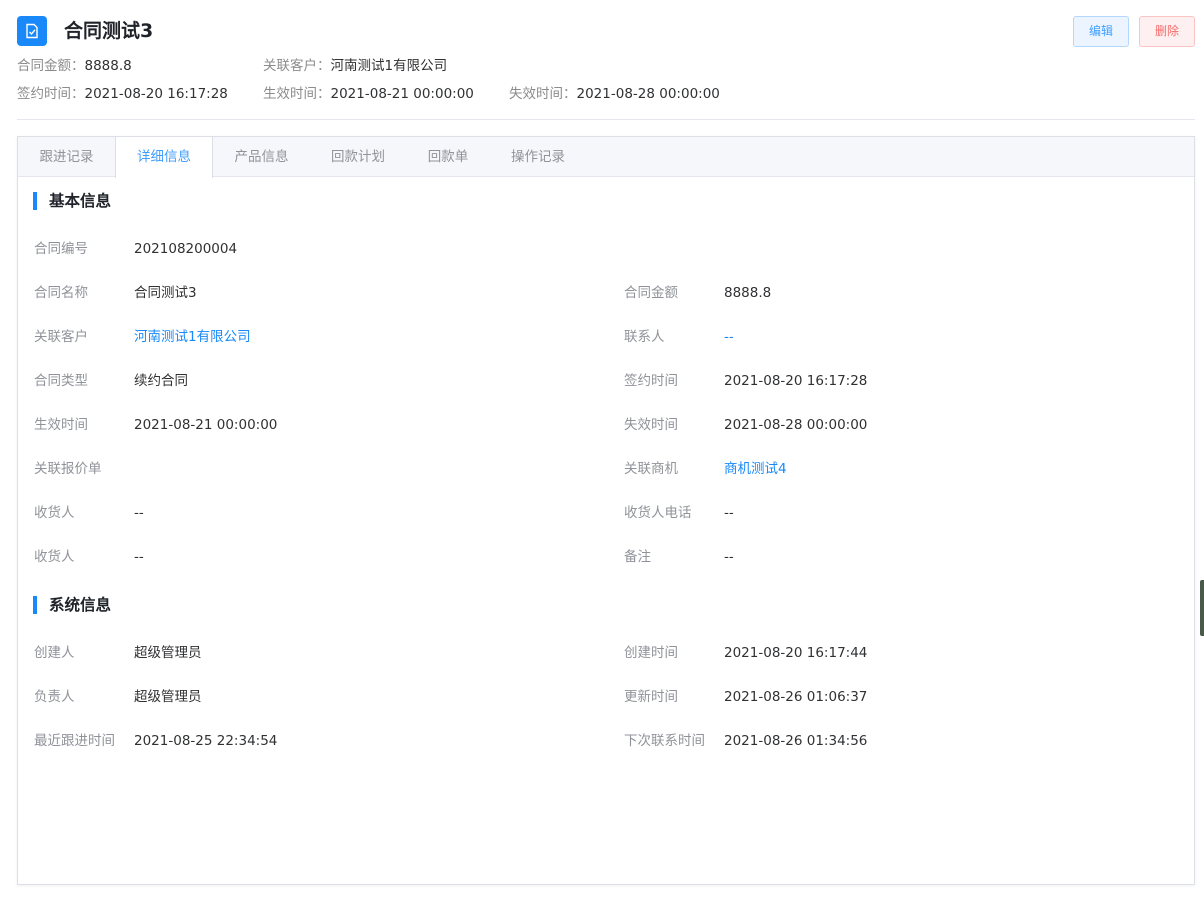  I want to click on field-value: 2021-08-20 16:17:28, so click(796, 381).